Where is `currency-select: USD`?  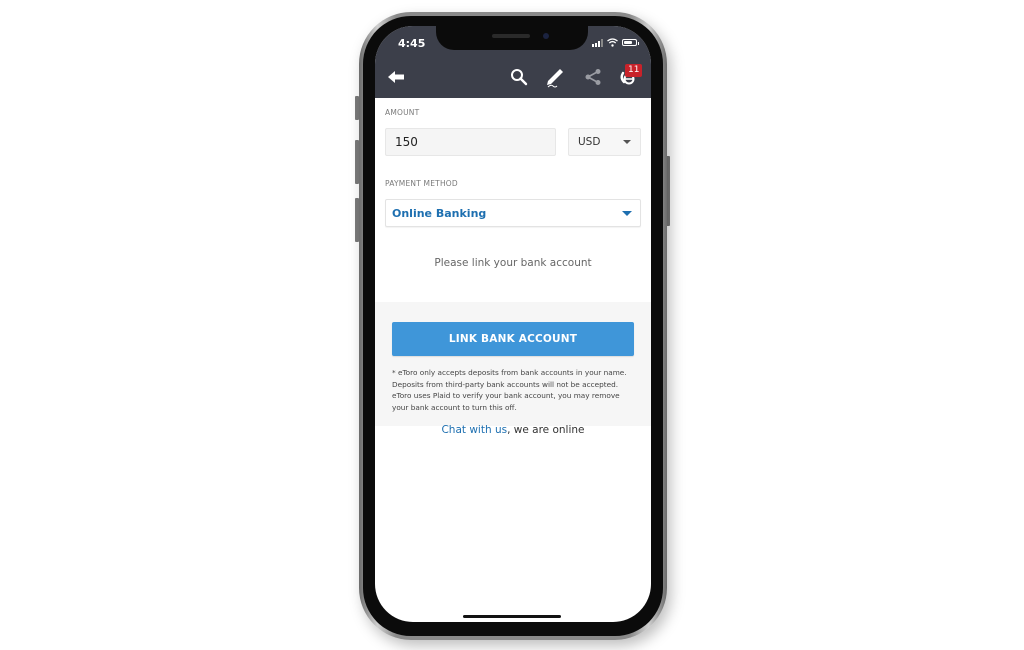 currency-select: USD is located at coordinates (604, 142).